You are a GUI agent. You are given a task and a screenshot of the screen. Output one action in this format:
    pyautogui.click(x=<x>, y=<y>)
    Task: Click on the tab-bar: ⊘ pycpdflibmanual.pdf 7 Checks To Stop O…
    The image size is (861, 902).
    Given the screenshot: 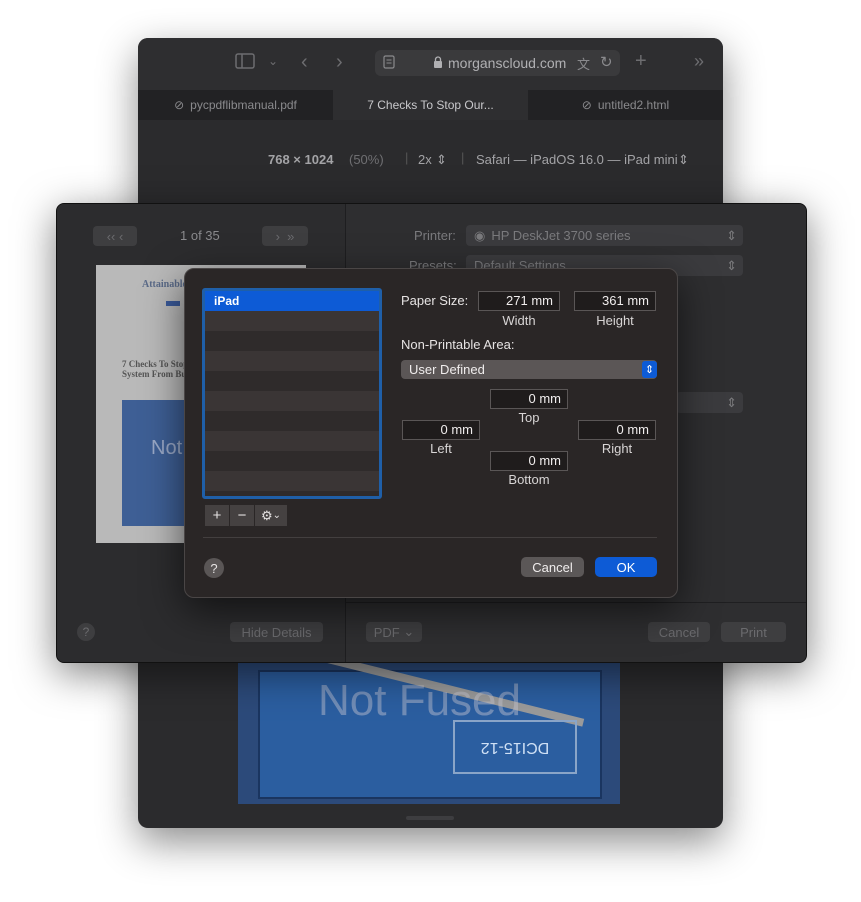 What is the action you would take?
    pyautogui.click(x=430, y=105)
    